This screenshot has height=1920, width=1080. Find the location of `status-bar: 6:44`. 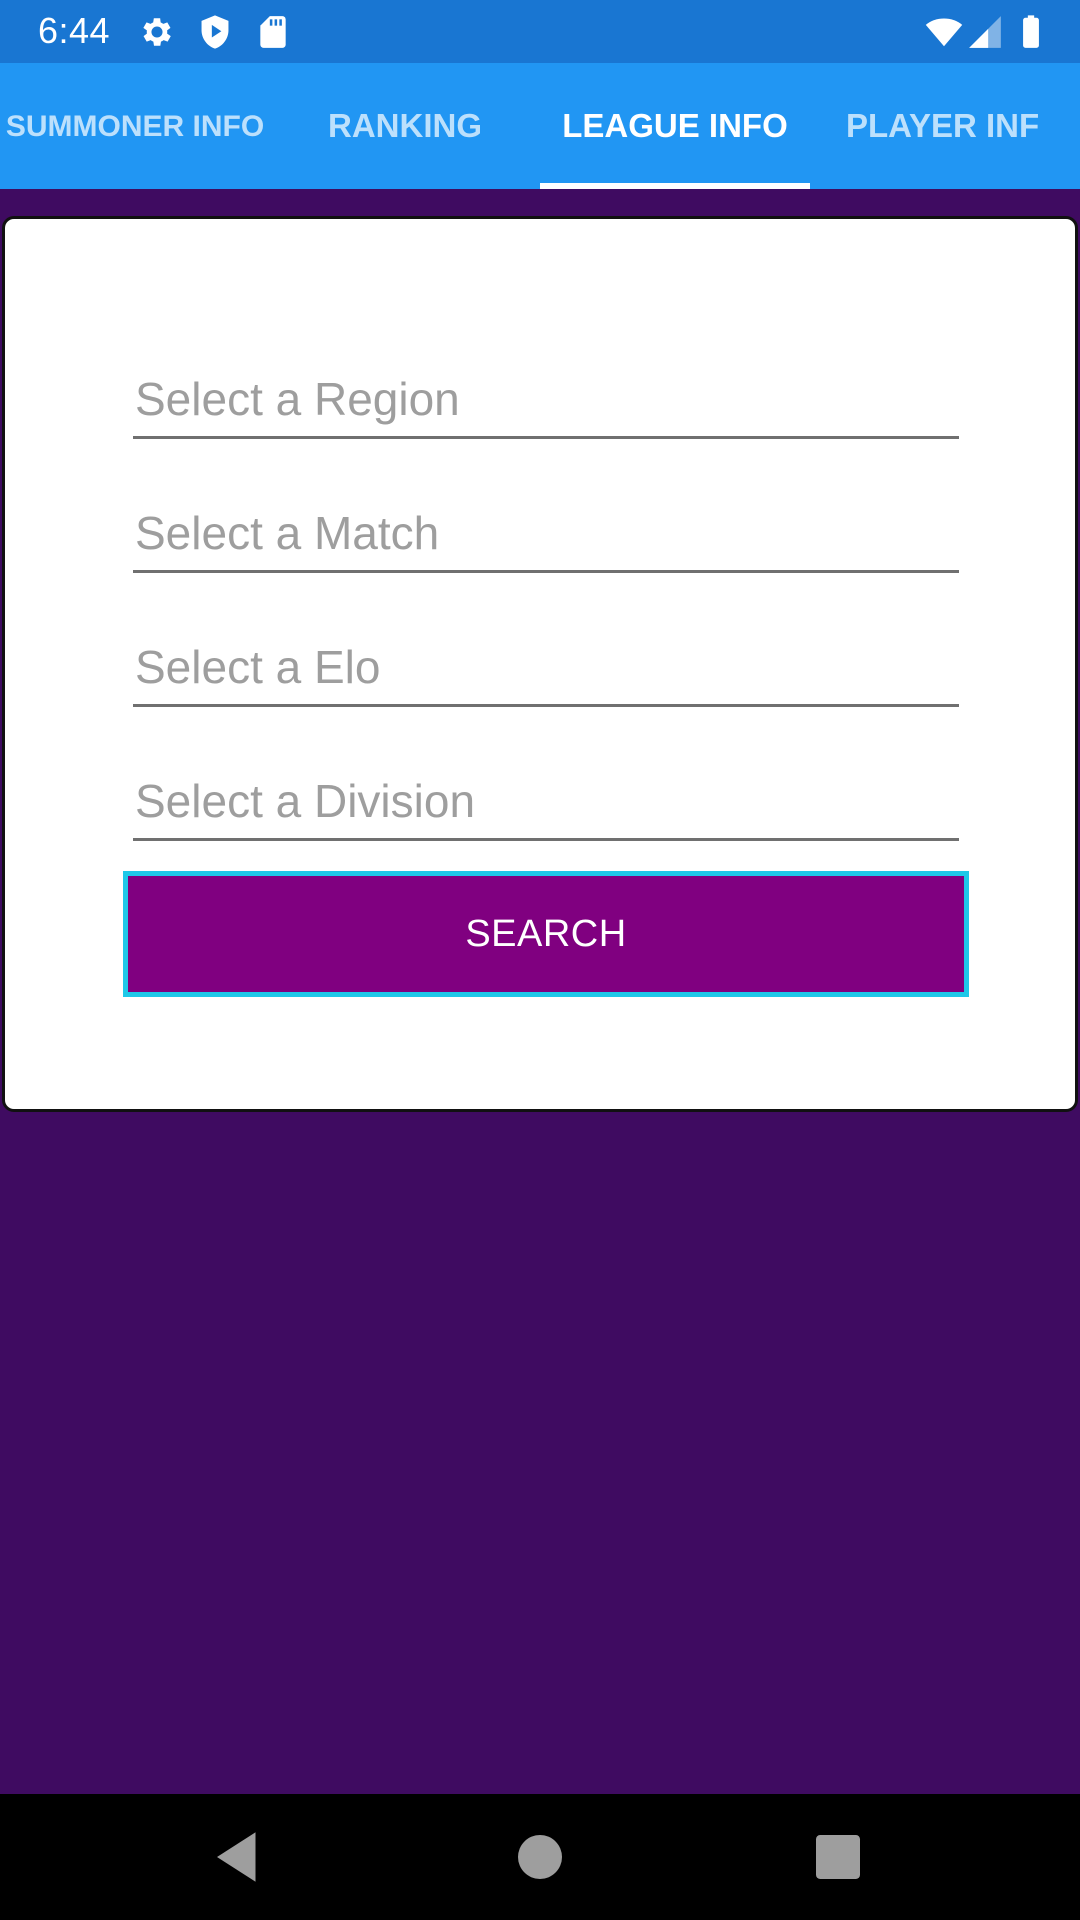

status-bar: 6:44 is located at coordinates (540, 31).